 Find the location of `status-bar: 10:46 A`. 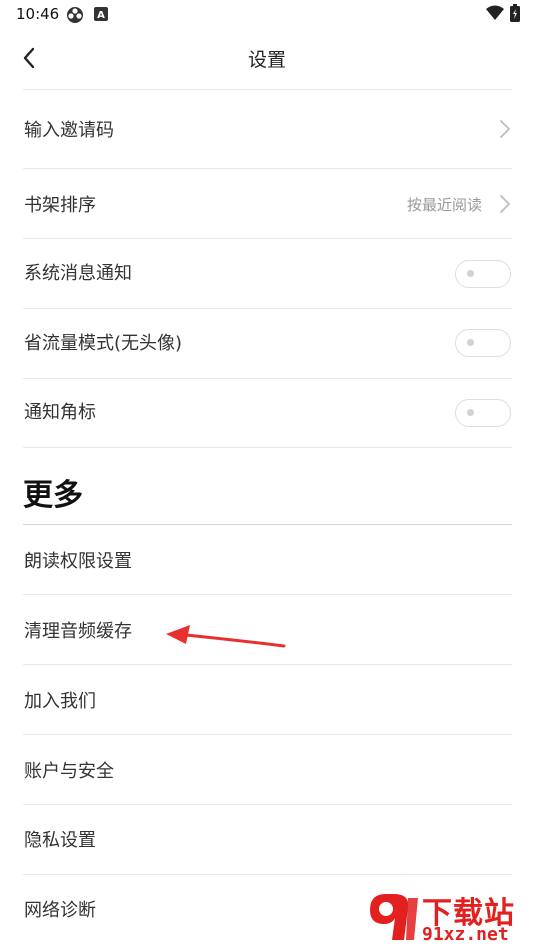

status-bar: 10:46 A is located at coordinates (267, 14).